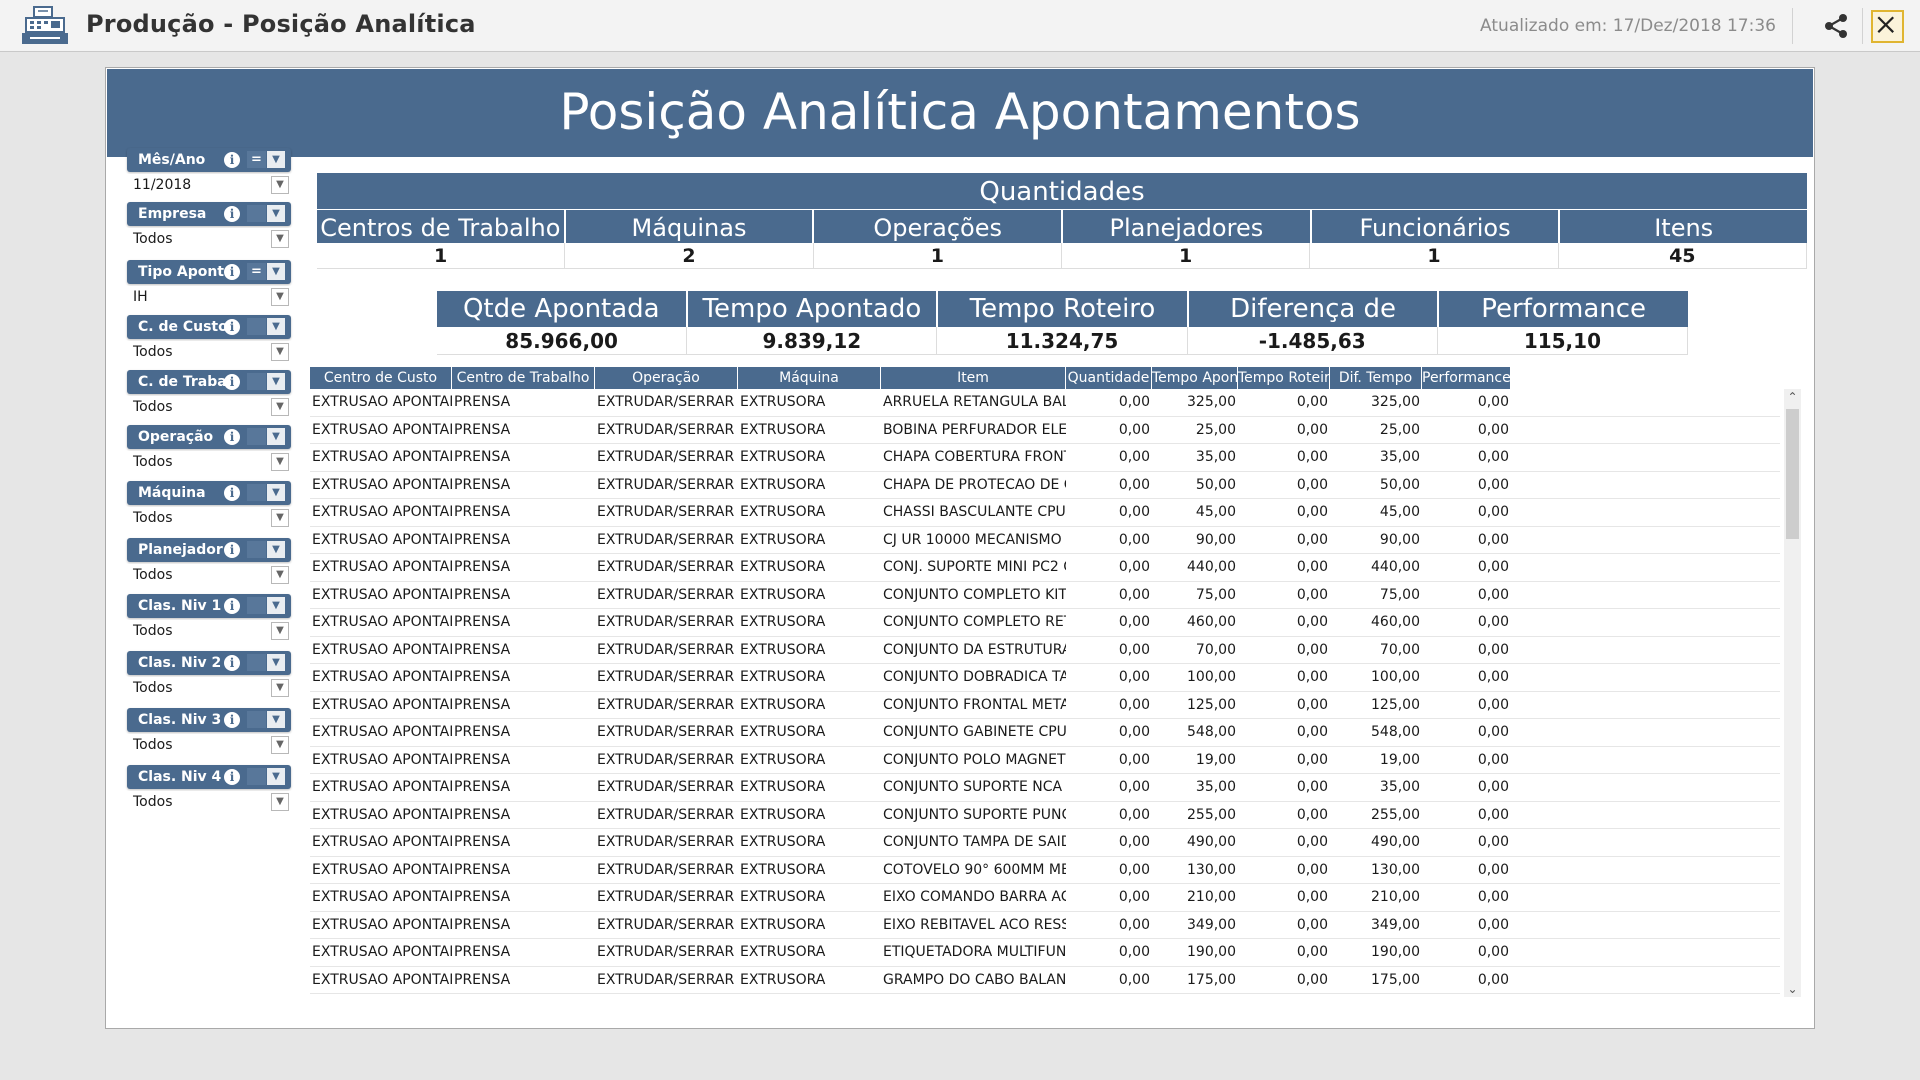 This screenshot has height=1080, width=1920. I want to click on filter-select: IH ▼, so click(209, 297).